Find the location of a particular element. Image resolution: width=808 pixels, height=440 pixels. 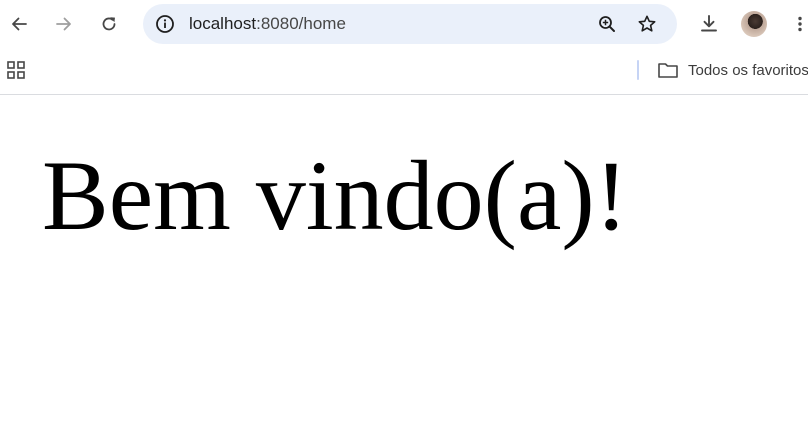

address-bar: localhost:8080/home is located at coordinates (410, 24).